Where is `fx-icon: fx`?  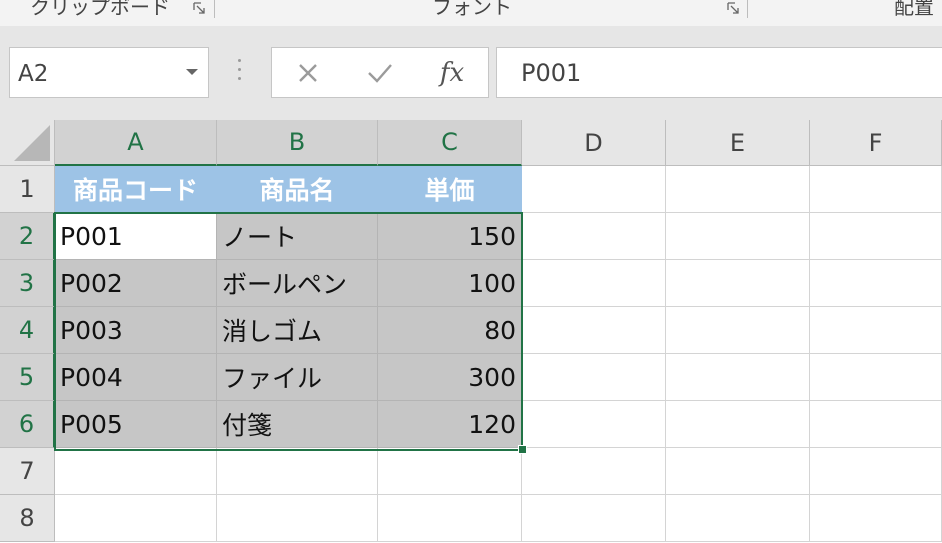
fx-icon: fx is located at coordinates (452, 72).